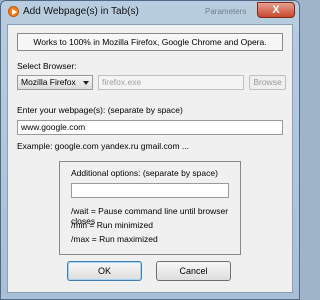 This screenshot has width=320, height=300. Describe the element at coordinates (144, 173) in the screenshot. I see `options-label: Additional options: (separate by space)` at that location.